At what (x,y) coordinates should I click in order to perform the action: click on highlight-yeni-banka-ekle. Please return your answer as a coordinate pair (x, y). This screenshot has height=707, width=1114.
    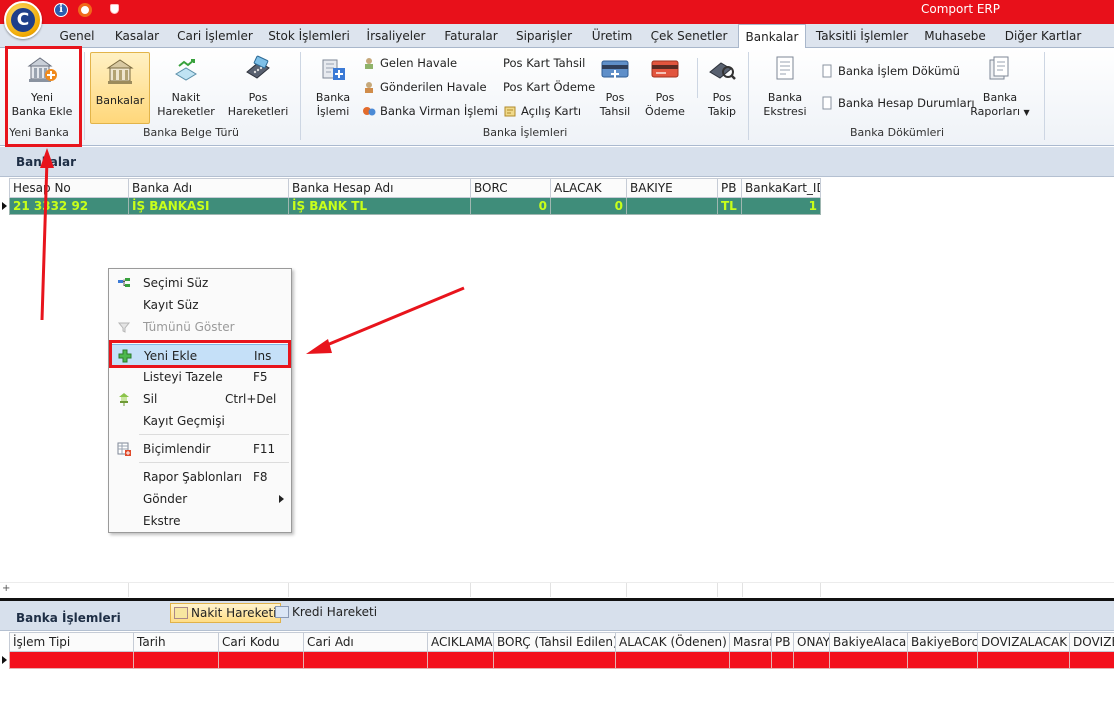
    Looking at the image, I should click on (43, 96).